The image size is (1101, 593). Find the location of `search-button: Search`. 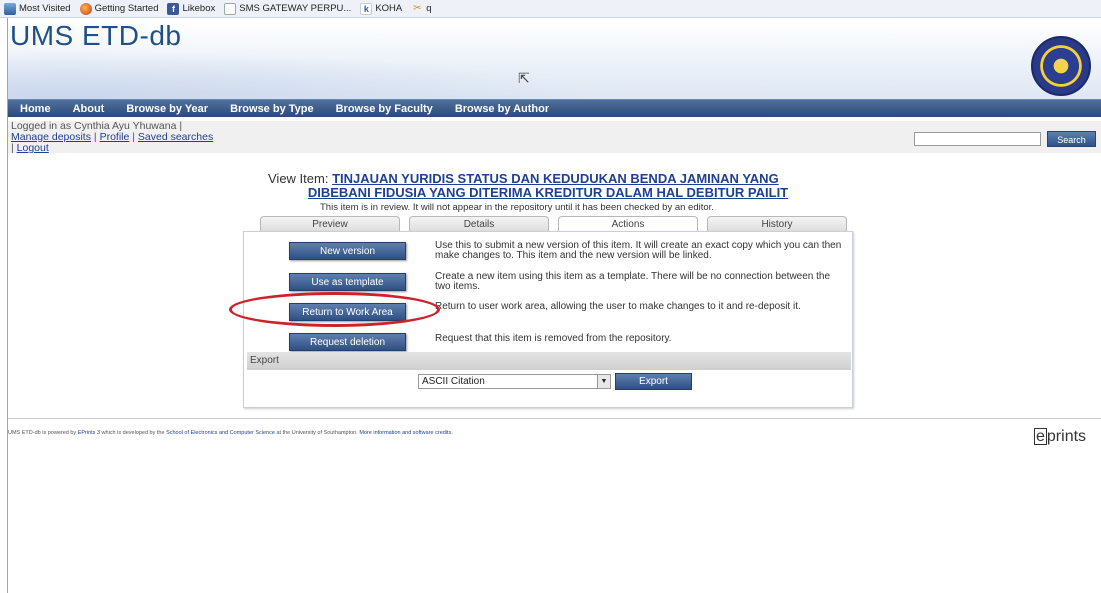

search-button: Search is located at coordinates (1071, 139).